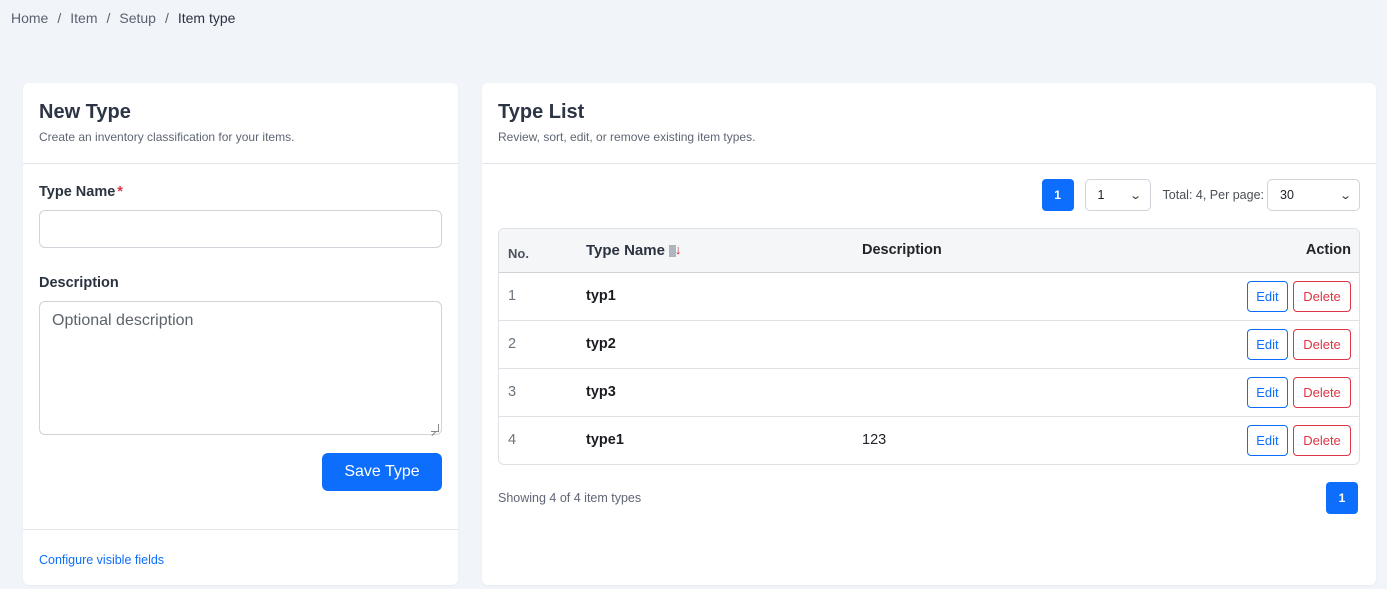 This screenshot has height=589, width=1387. What do you see at coordinates (541, 112) in the screenshot?
I see `type-list-title: Type List` at bounding box center [541, 112].